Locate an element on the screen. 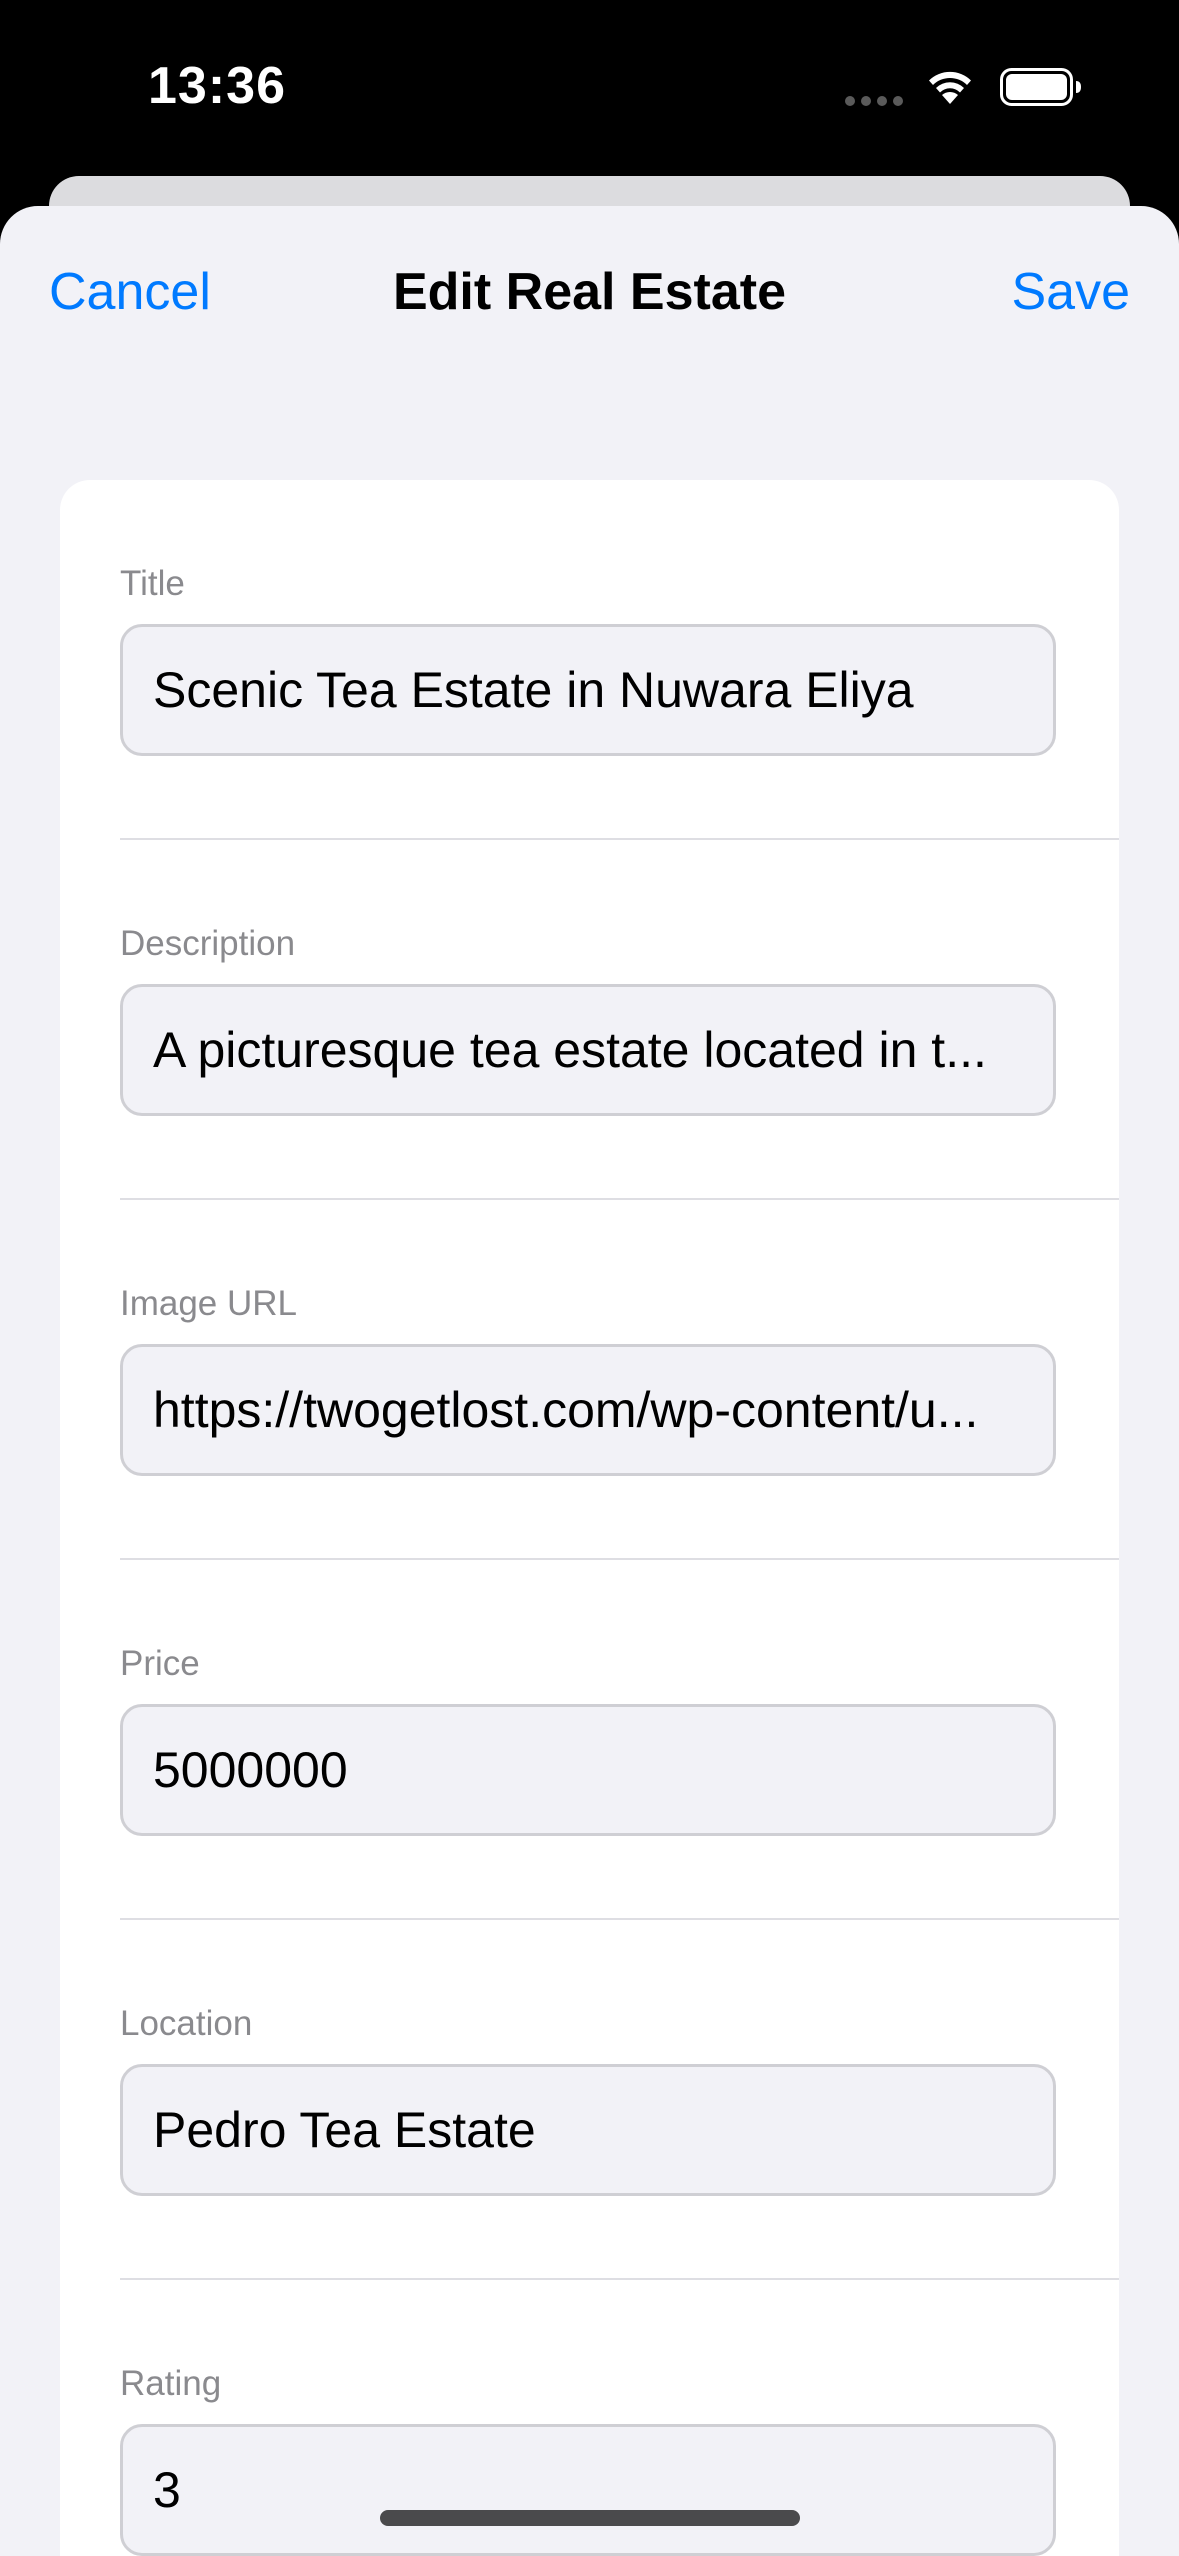 The width and height of the screenshot is (1179, 2556). rating-label: Rating is located at coordinates (171, 2383).